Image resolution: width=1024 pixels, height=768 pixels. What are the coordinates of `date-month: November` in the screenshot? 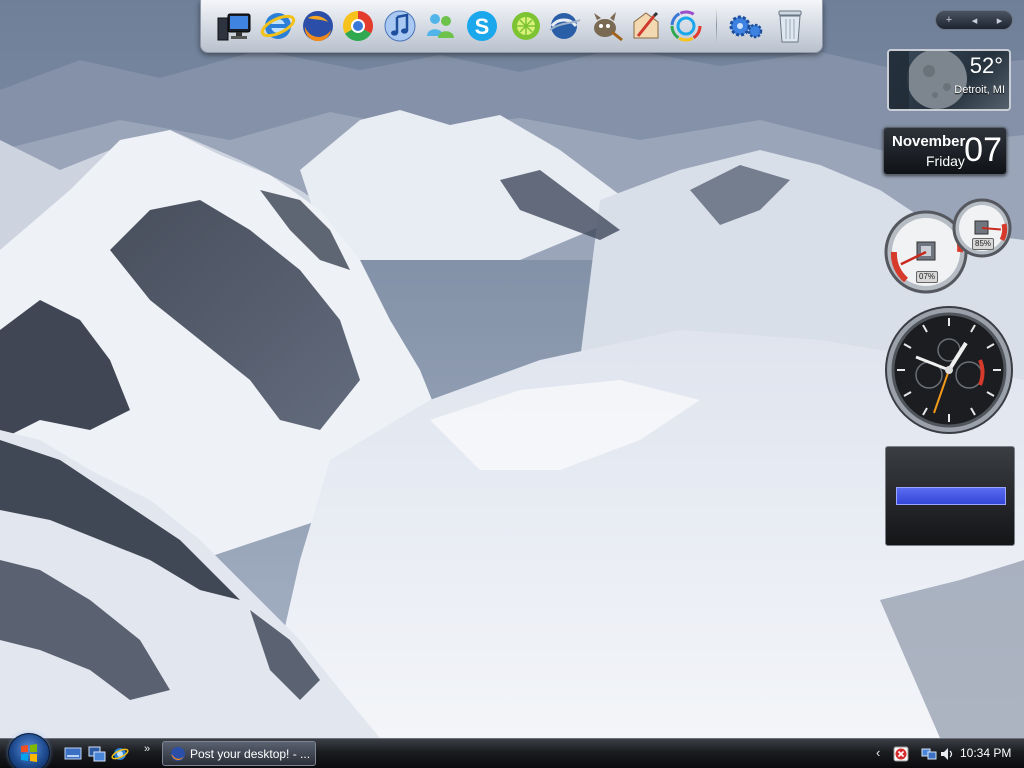 It's located at (929, 141).